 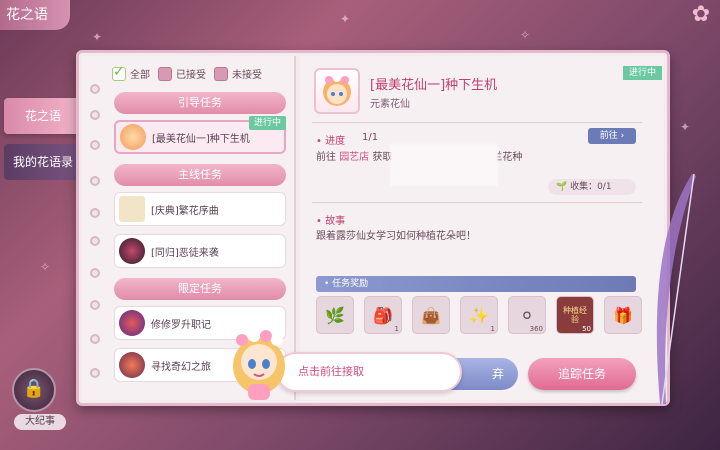 What do you see at coordinates (43, 162) in the screenshot?
I see `tab-my-flower-records: 我的花语录` at bounding box center [43, 162].